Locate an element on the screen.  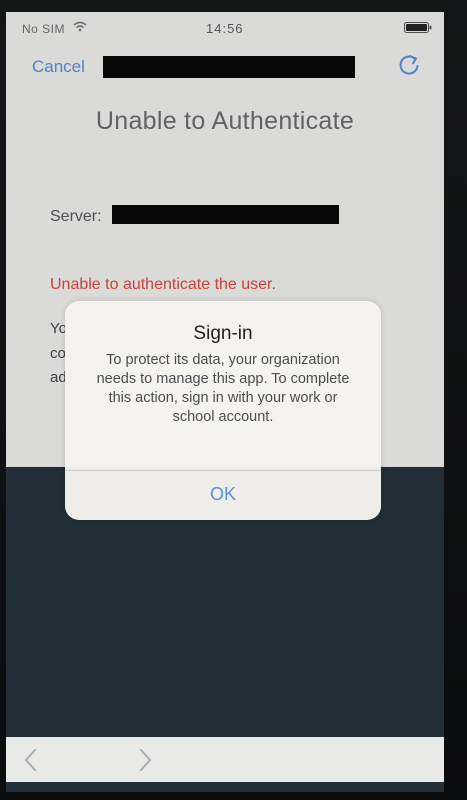
alert-title: Sign-in is located at coordinates (223, 333).